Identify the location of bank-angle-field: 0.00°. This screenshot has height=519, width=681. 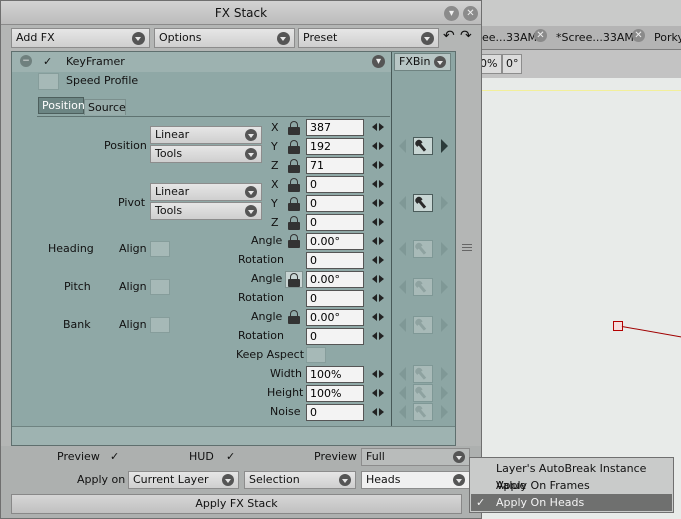
(335, 317).